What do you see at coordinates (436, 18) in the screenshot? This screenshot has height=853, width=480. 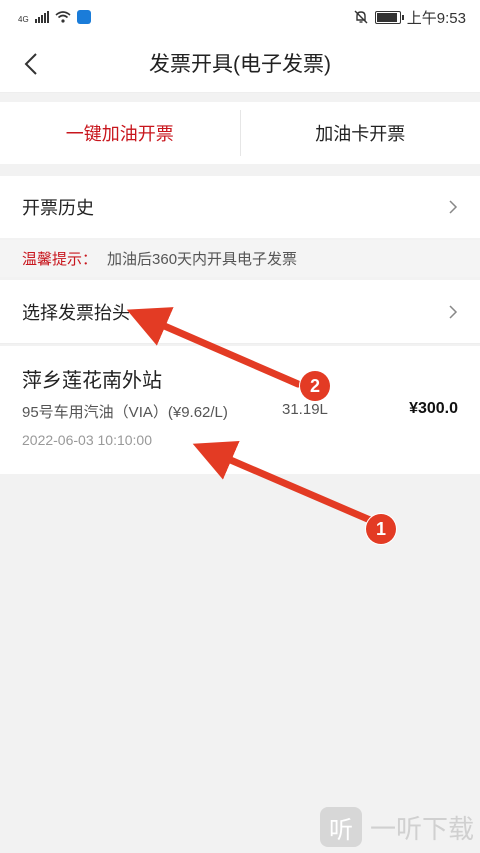 I see `clock: 上午9:53` at bounding box center [436, 18].